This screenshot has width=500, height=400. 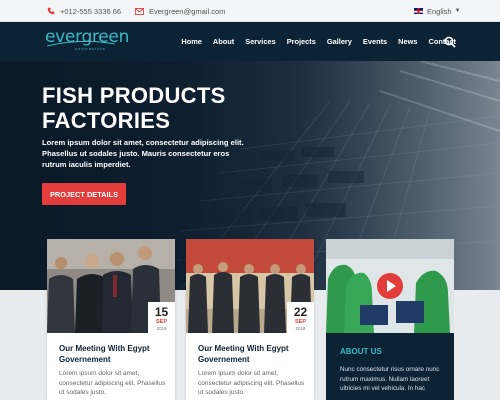 What do you see at coordinates (91, 11) in the screenshot?
I see `phone-number: +012-555 3336 66` at bounding box center [91, 11].